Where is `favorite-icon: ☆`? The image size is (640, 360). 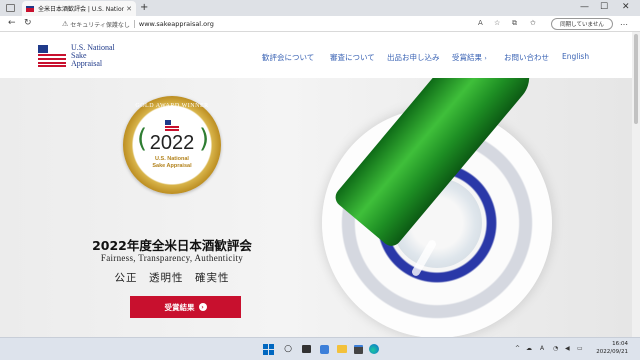
favorite-icon: ☆ is located at coordinates (497, 23).